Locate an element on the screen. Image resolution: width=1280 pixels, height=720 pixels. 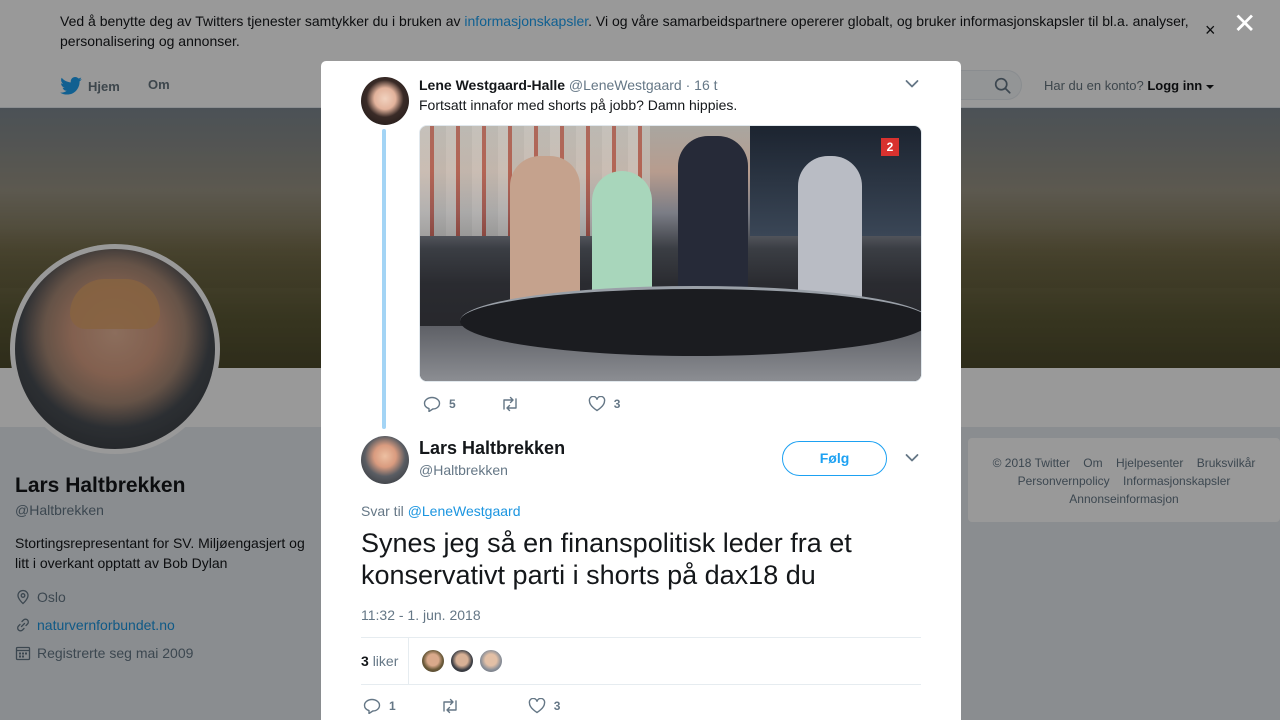
context-tweet-avatar is located at coordinates (385, 101).